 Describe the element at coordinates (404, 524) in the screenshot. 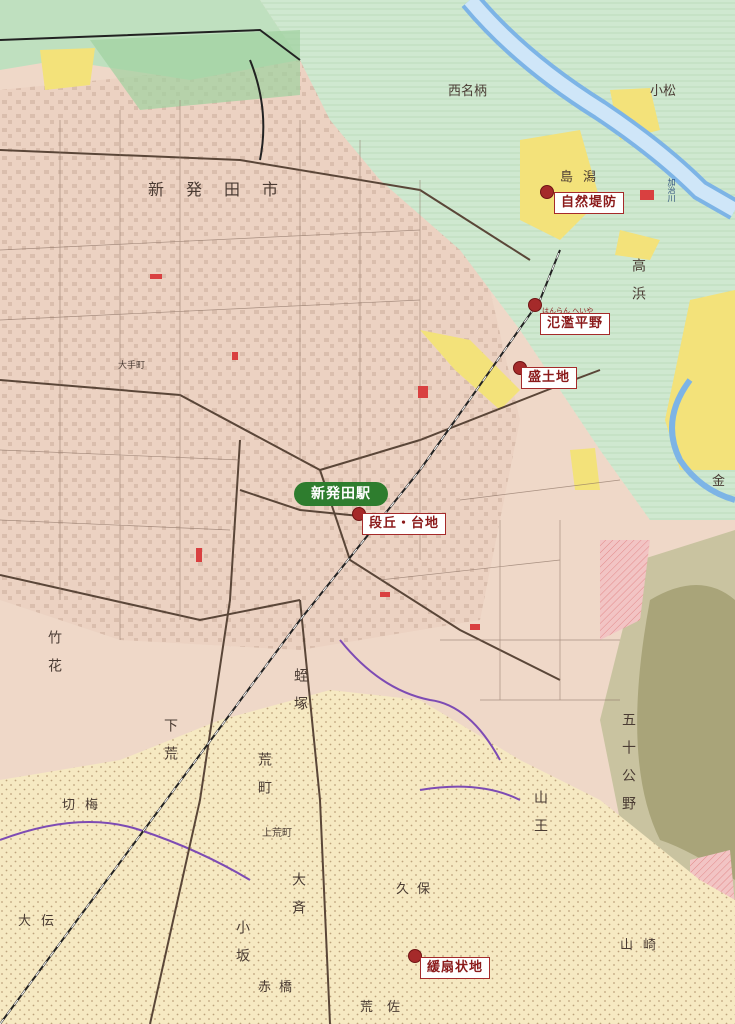

I see `label-terrace: 段丘・台地` at that location.